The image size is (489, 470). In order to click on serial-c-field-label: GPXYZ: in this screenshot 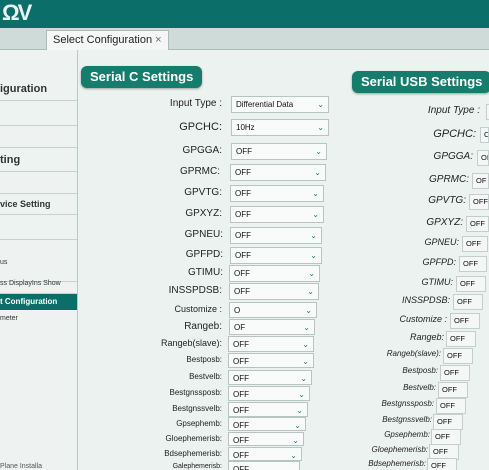, I will do `click(203, 213)`.